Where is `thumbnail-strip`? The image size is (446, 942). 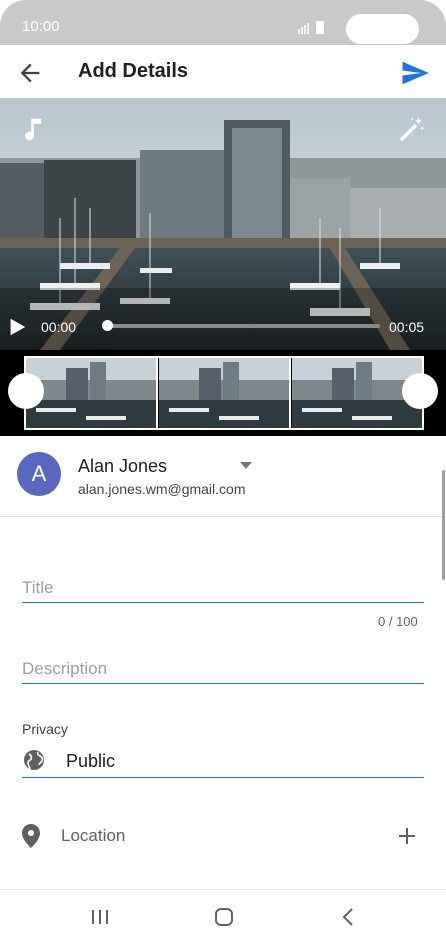 thumbnail-strip is located at coordinates (224, 393).